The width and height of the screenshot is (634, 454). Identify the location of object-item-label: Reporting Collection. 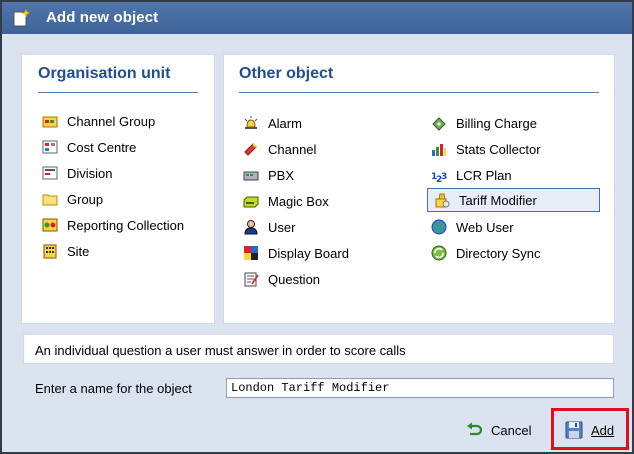
(126, 225).